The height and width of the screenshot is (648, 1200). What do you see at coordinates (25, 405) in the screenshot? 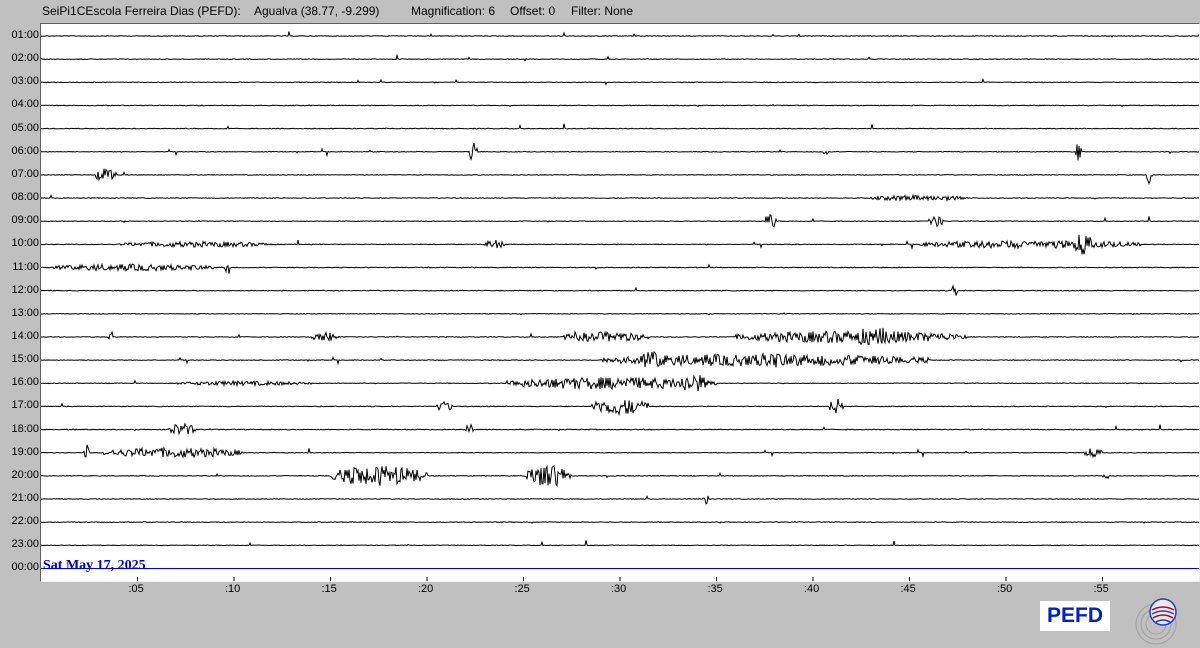
I see `hour-label: 17:00` at bounding box center [25, 405].